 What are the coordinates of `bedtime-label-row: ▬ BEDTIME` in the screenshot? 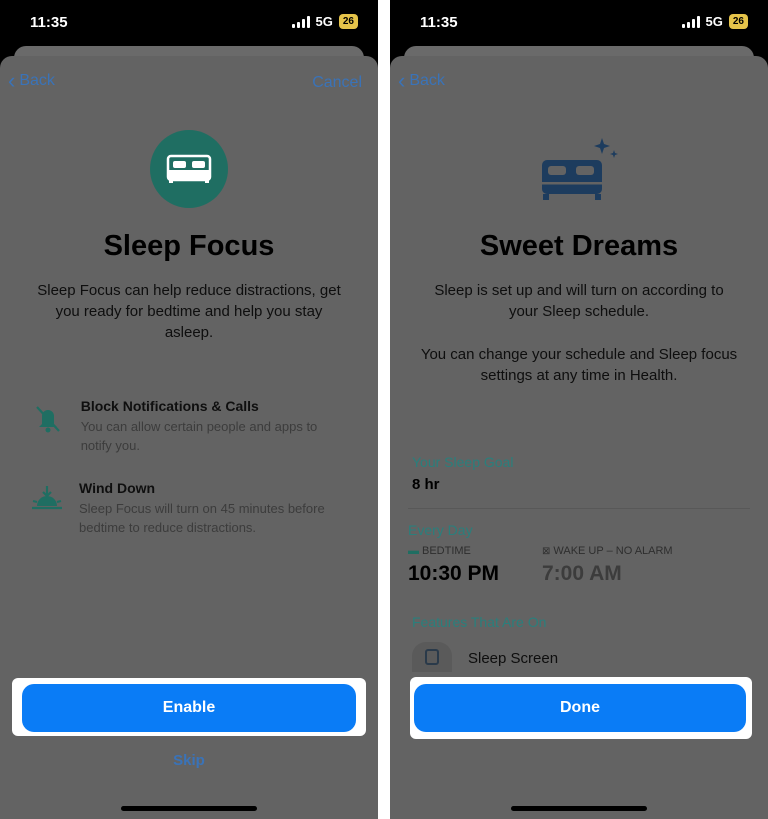 It's located at (439, 551).